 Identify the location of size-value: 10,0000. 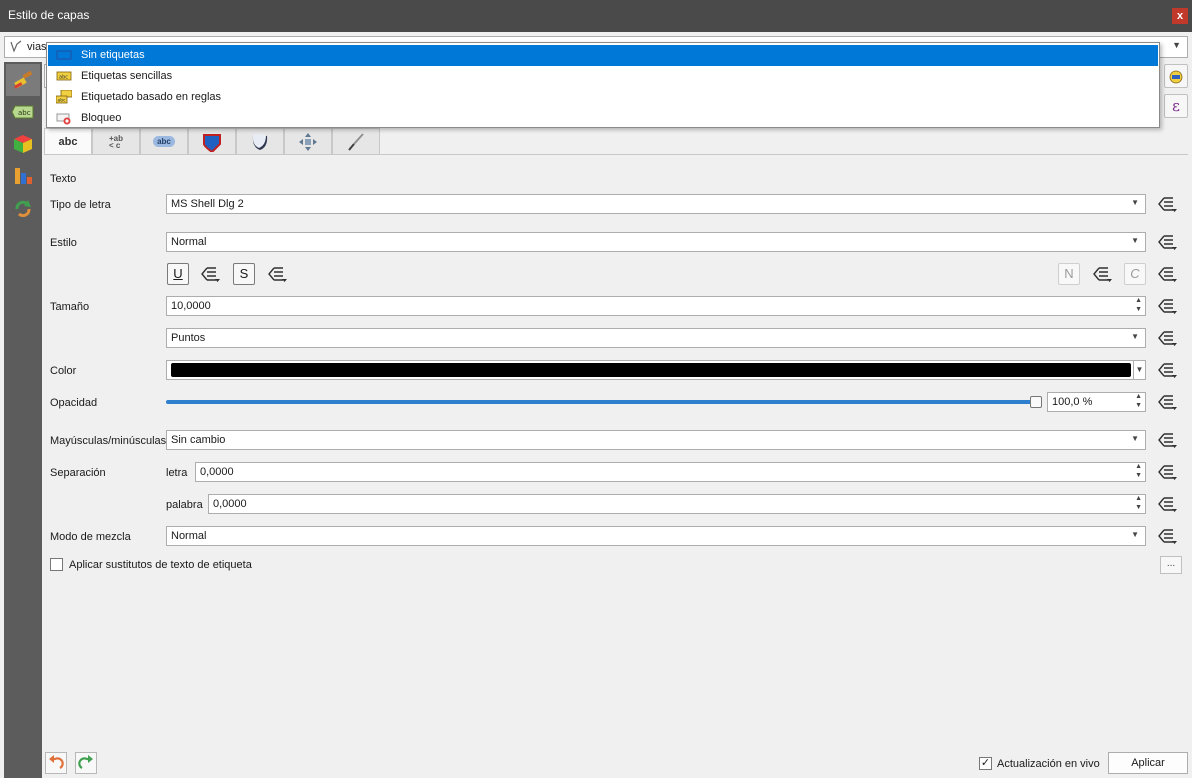
(191, 306).